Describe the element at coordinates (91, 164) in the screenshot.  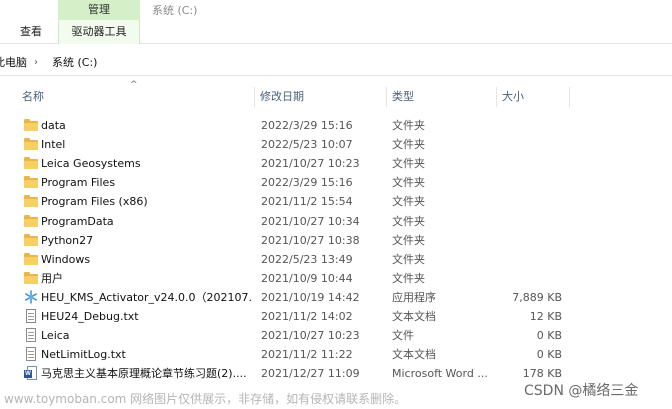
I see `file-name: Leica Geosystems` at that location.